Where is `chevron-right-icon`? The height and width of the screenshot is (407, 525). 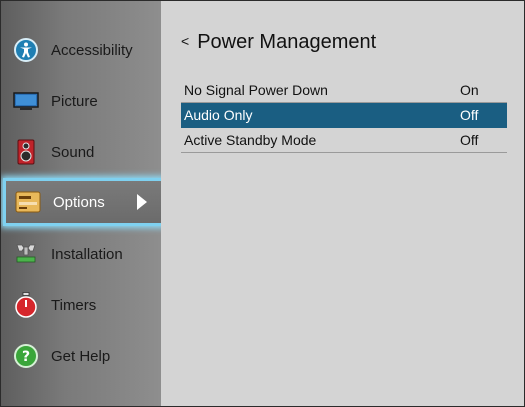 chevron-right-icon is located at coordinates (142, 202).